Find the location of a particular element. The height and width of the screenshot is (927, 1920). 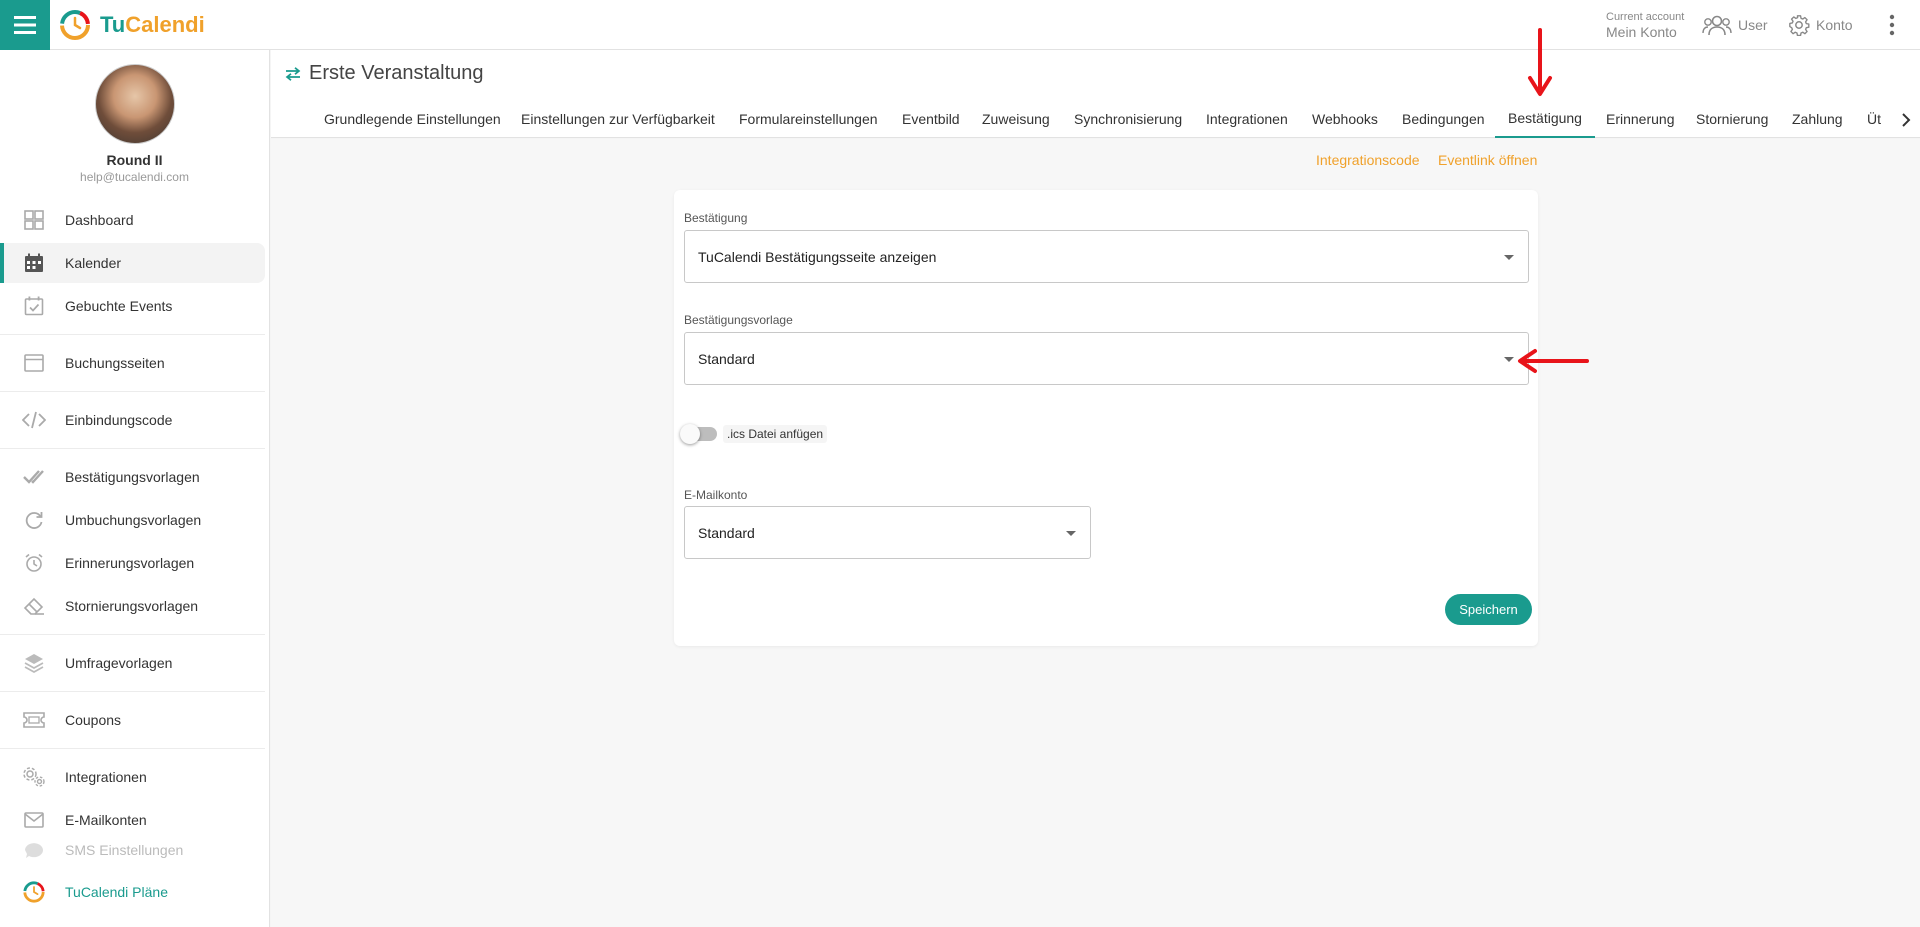

sidebar-item-label: TuCalendi Pläne is located at coordinates (116, 892).